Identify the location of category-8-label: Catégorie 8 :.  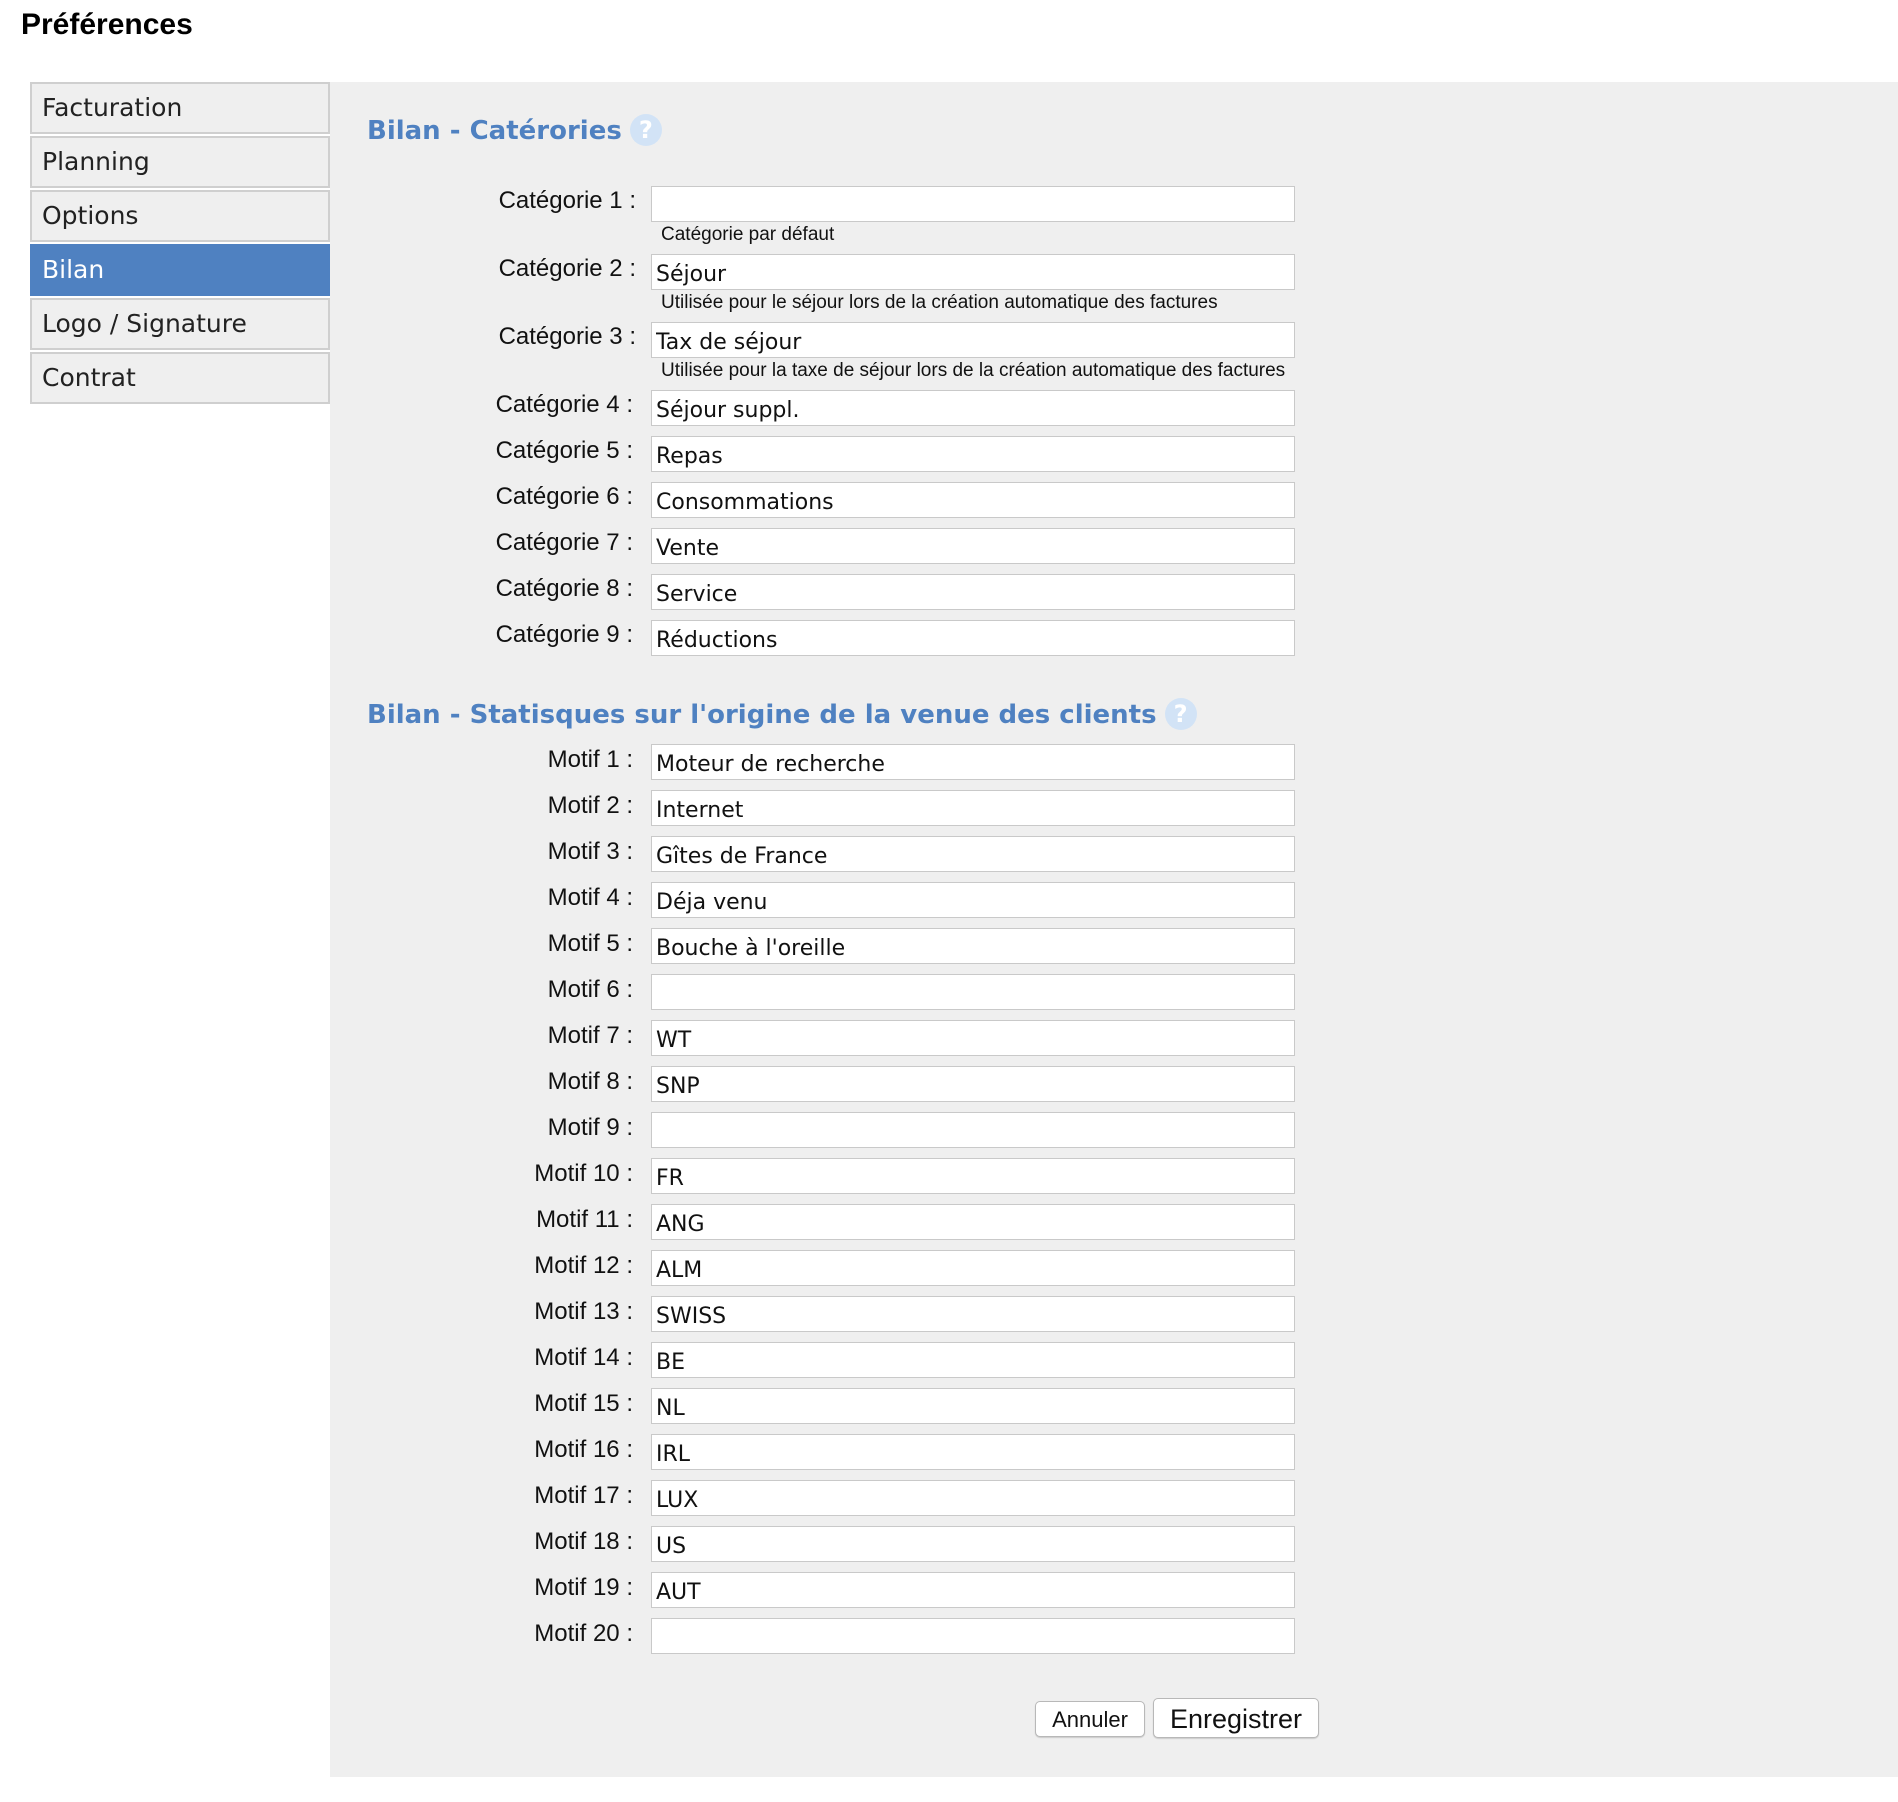
(564, 588).